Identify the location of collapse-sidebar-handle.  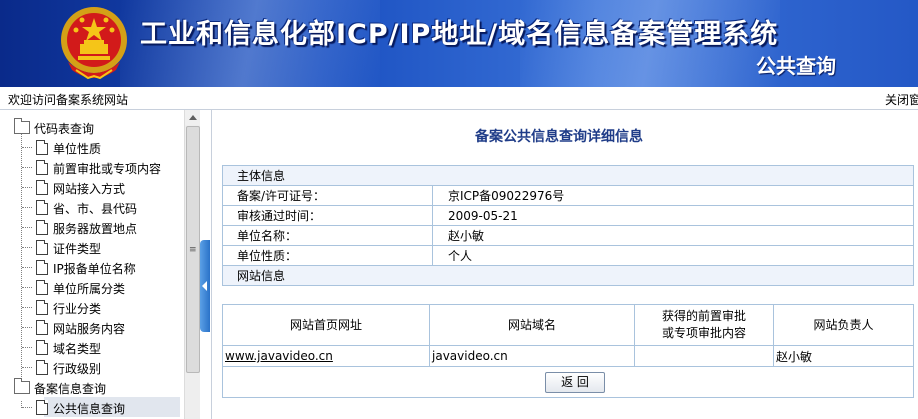
(205, 286).